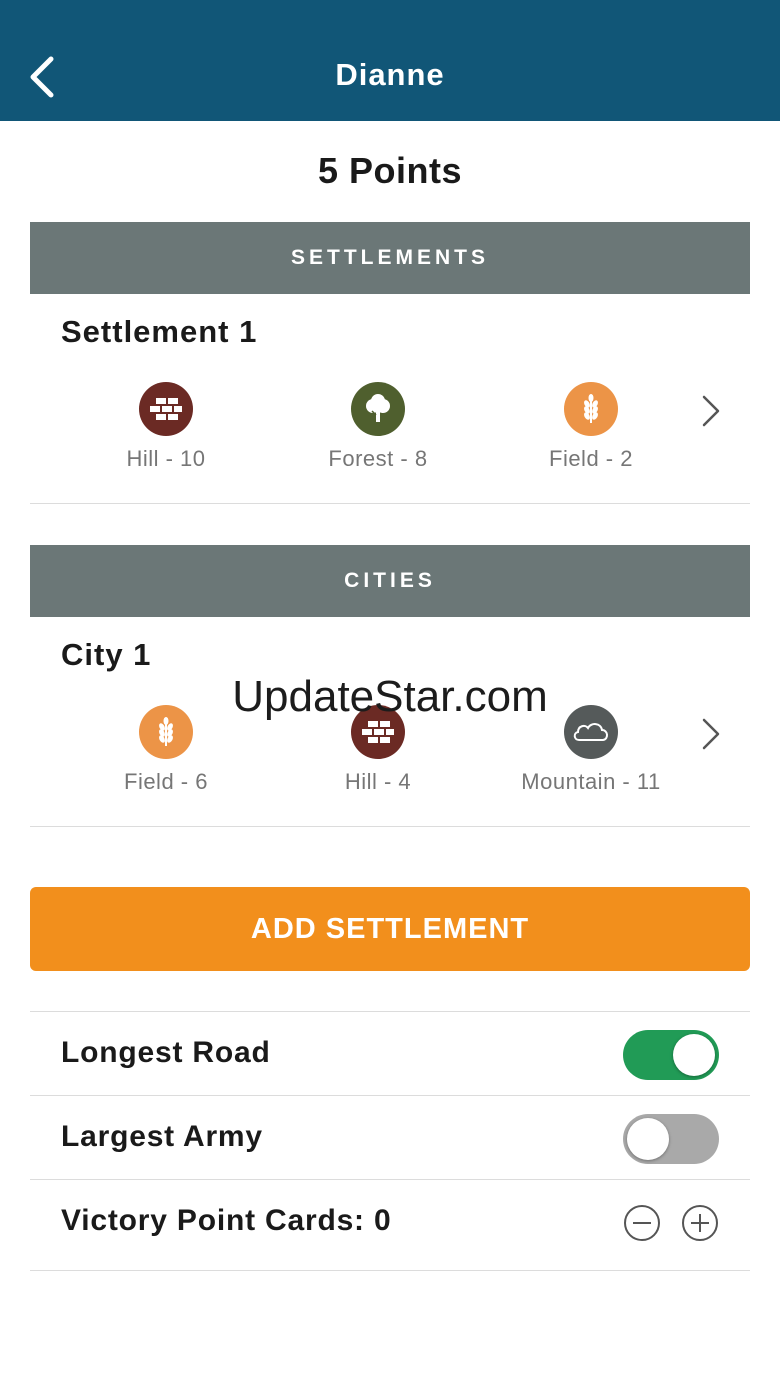 This screenshot has height=1387, width=780. I want to click on tile-label: Field - 6, so click(166, 781).